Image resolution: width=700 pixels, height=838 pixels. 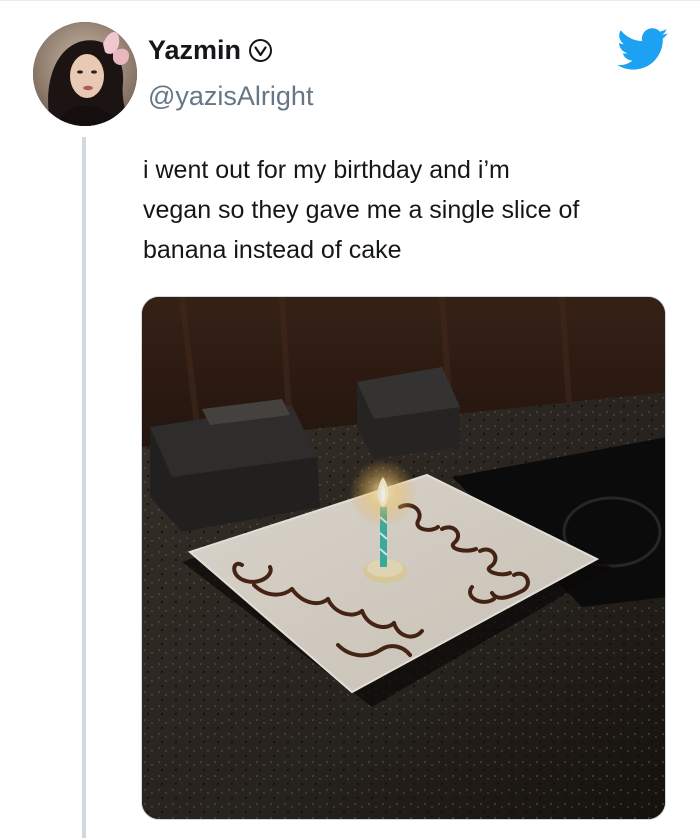 What do you see at coordinates (361, 210) in the screenshot?
I see `tweet-text-line: vegan so they gave me a single slice of` at bounding box center [361, 210].